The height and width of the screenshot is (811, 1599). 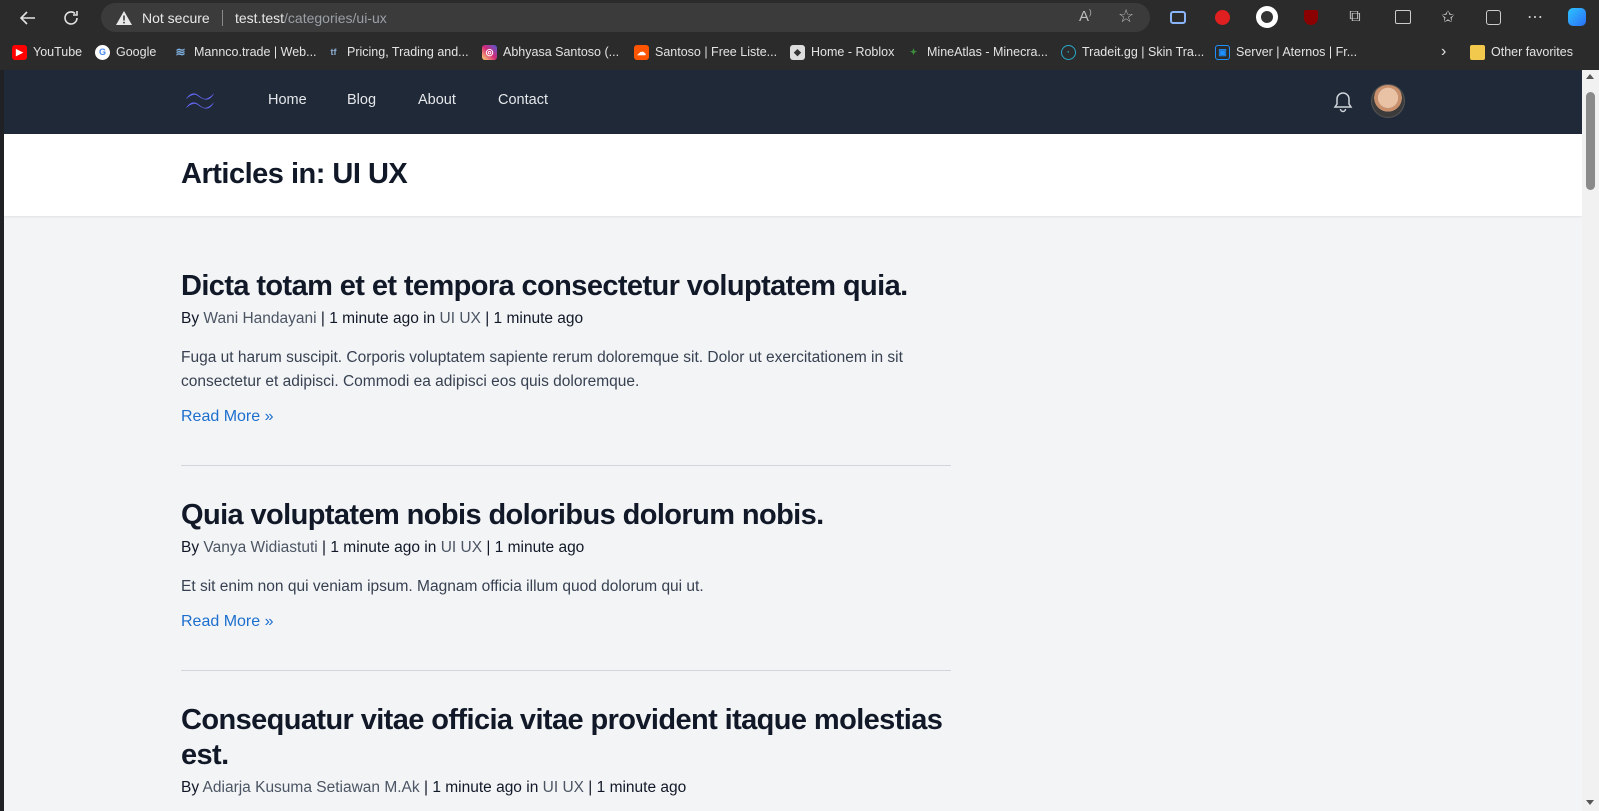 What do you see at coordinates (58, 52) in the screenshot?
I see `bookmark-label: YouTube` at bounding box center [58, 52].